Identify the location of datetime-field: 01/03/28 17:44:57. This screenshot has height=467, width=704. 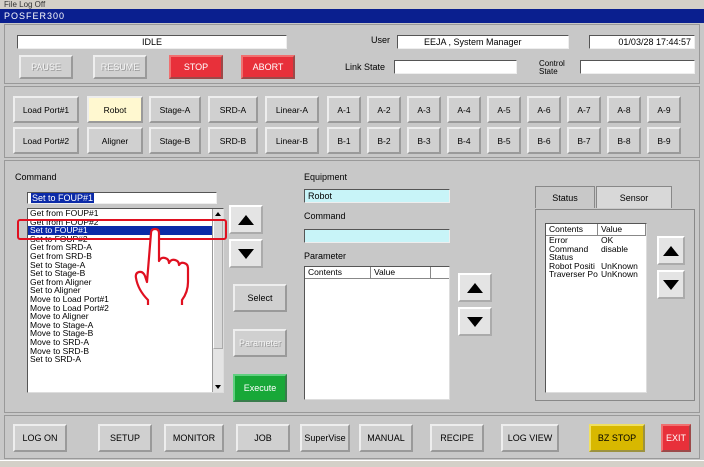
(642, 42).